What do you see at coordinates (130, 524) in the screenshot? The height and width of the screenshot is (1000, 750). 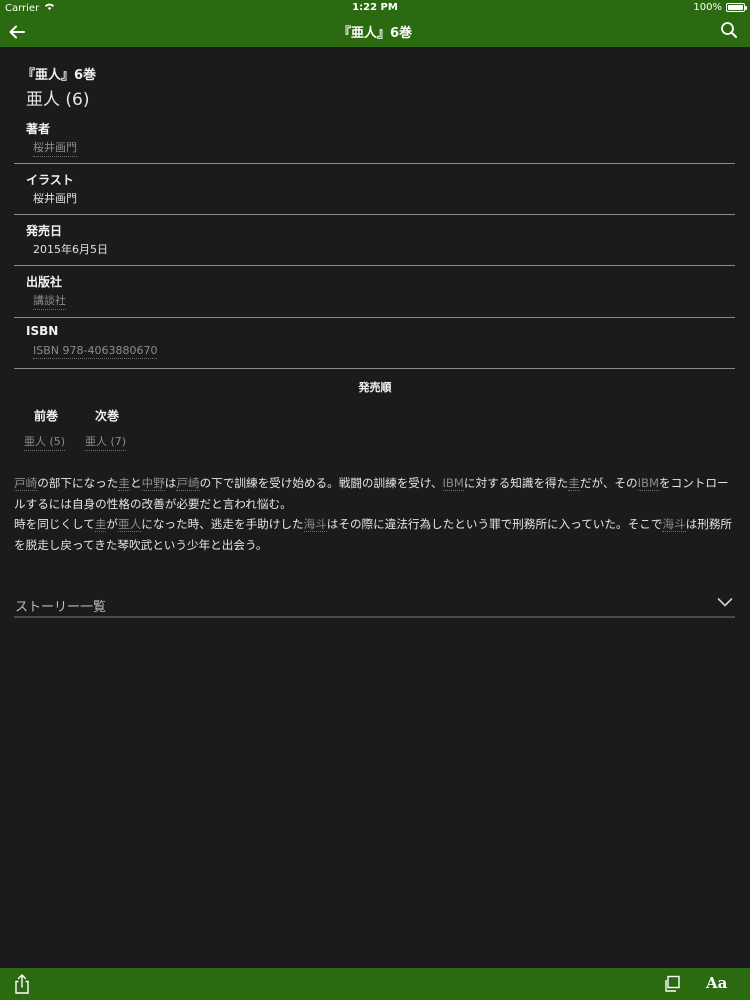 I see `synopsis-link: 亜人` at bounding box center [130, 524].